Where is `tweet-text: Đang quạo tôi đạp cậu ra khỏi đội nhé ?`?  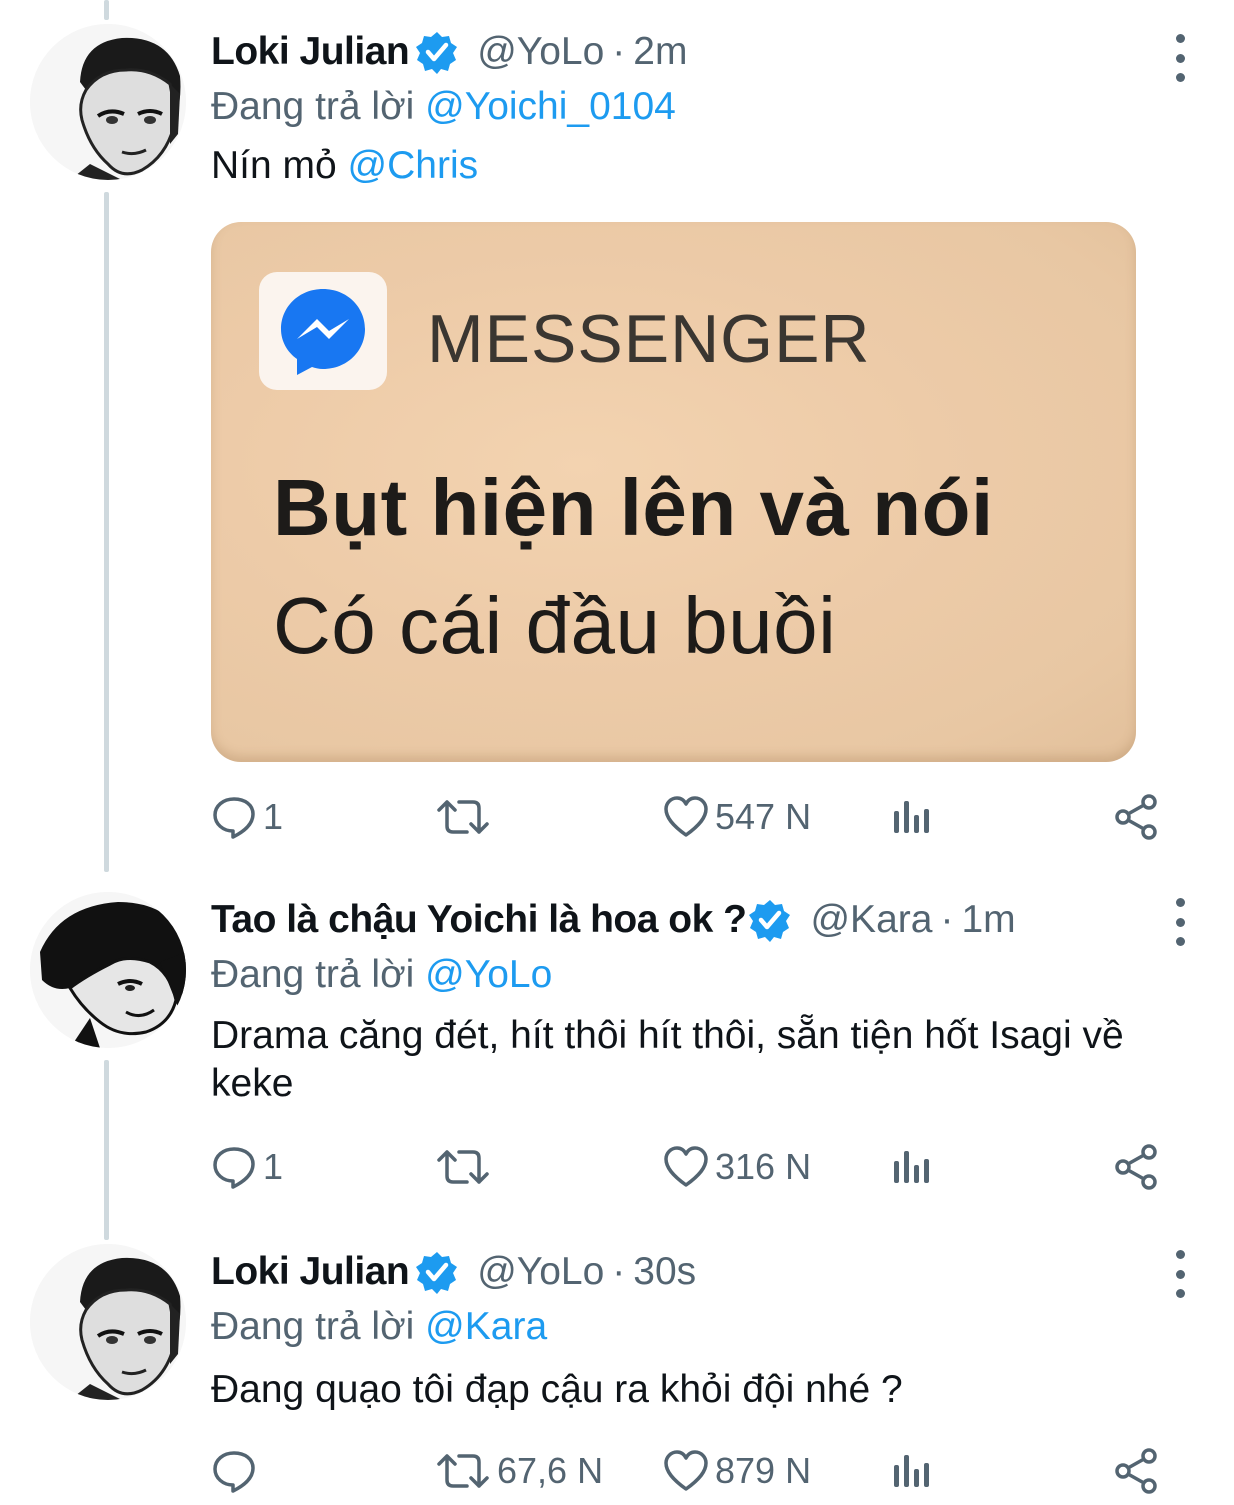 tweet-text: Đang quạo tôi đạp cậu ra khỏi đội nhé ? is located at coordinates (702, 1390).